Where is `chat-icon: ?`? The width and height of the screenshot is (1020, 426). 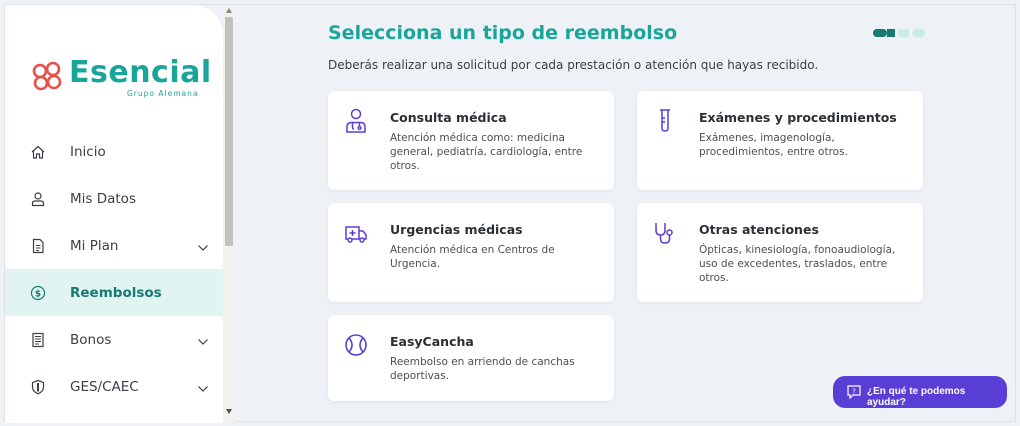 chat-icon: ? is located at coordinates (854, 392).